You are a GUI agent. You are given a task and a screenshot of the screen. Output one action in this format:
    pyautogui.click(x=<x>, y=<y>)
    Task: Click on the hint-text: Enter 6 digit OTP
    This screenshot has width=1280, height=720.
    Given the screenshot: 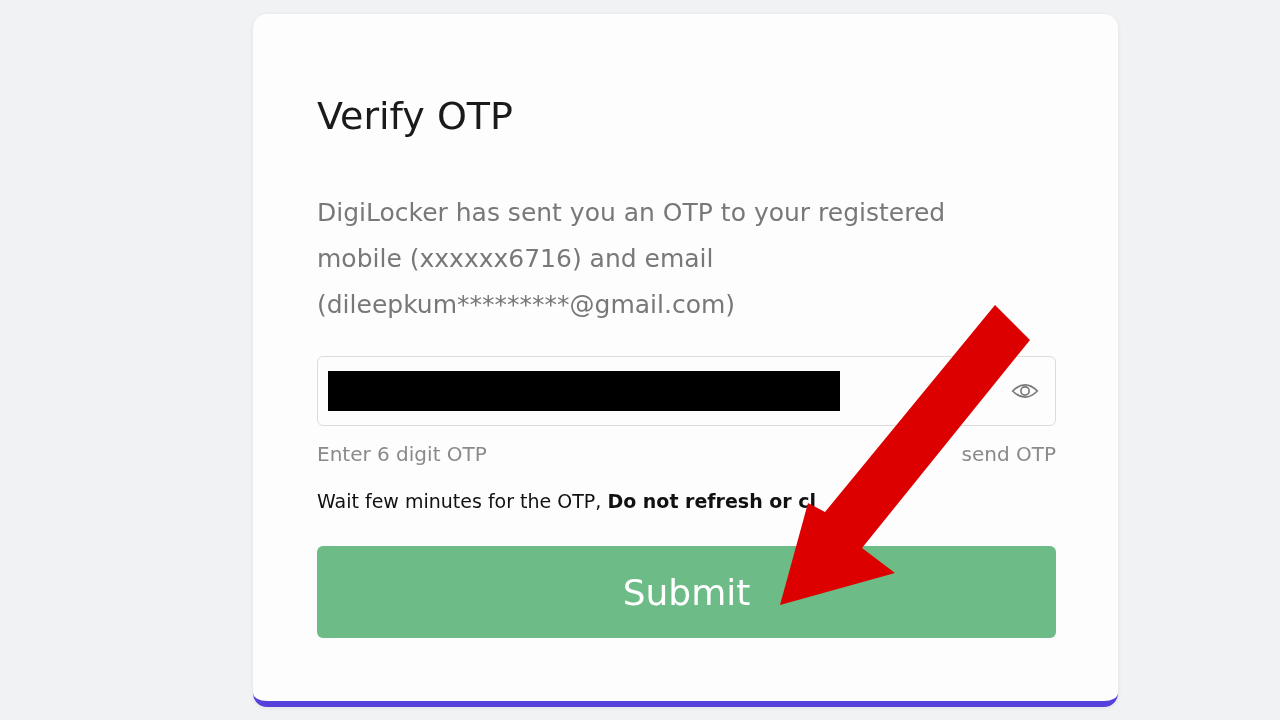 What is the action you would take?
    pyautogui.click(x=402, y=454)
    